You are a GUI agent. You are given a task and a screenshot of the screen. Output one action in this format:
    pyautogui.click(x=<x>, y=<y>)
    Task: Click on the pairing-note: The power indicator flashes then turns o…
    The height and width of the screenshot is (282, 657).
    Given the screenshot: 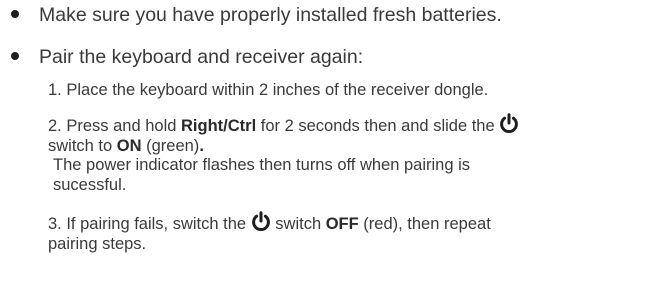 What is the action you would take?
    pyautogui.click(x=333, y=175)
    